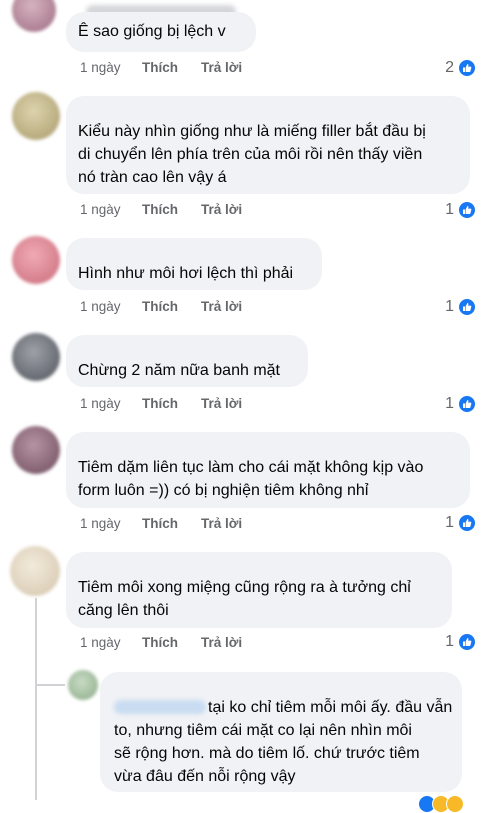 The image size is (485, 813). What do you see at coordinates (50, 685) in the screenshot?
I see `reply-thread-connector` at bounding box center [50, 685].